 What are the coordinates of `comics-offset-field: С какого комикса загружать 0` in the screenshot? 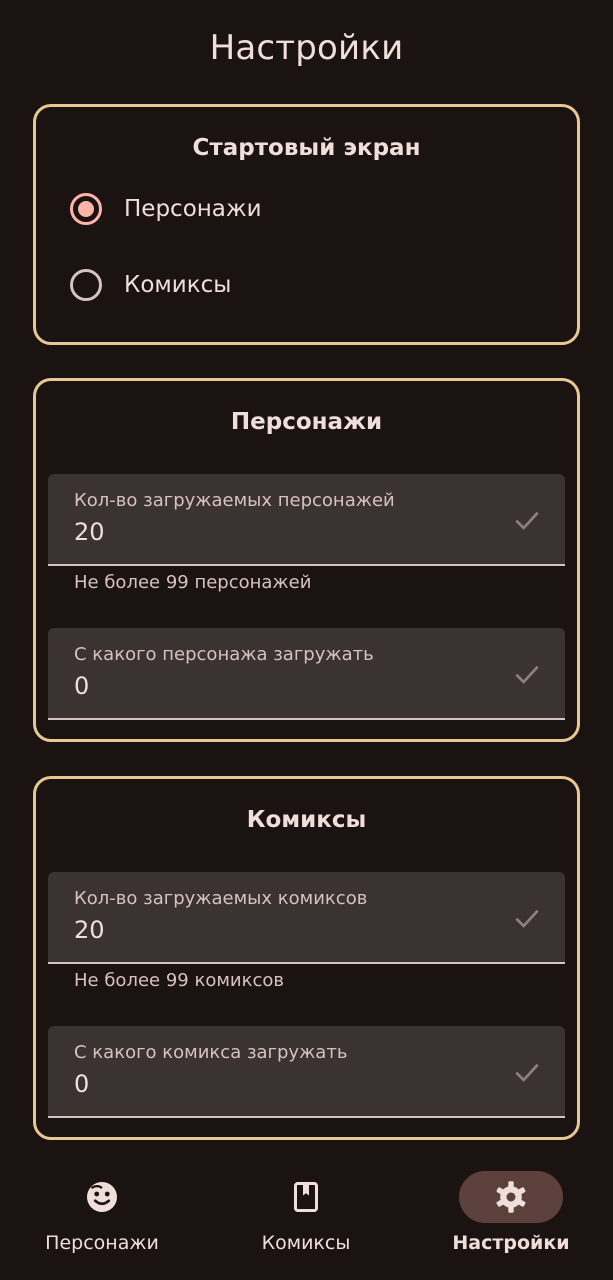 It's located at (306, 1072).